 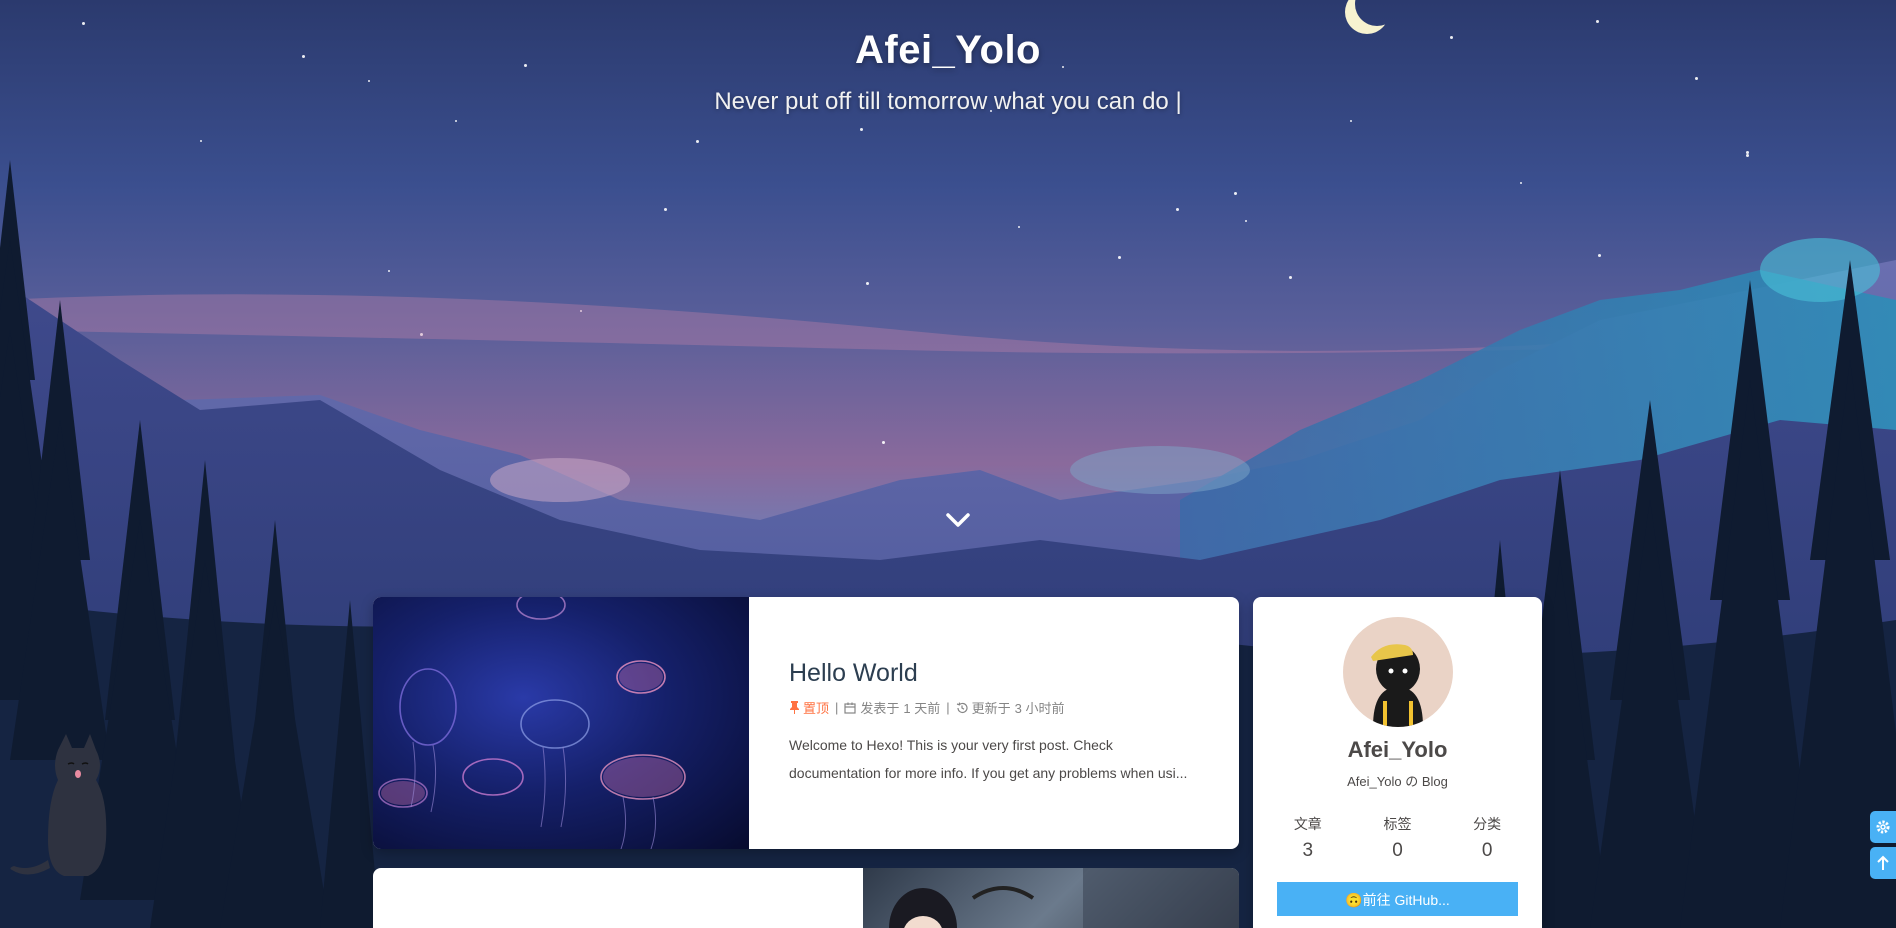 I want to click on post-info, so click(x=618, y=898).